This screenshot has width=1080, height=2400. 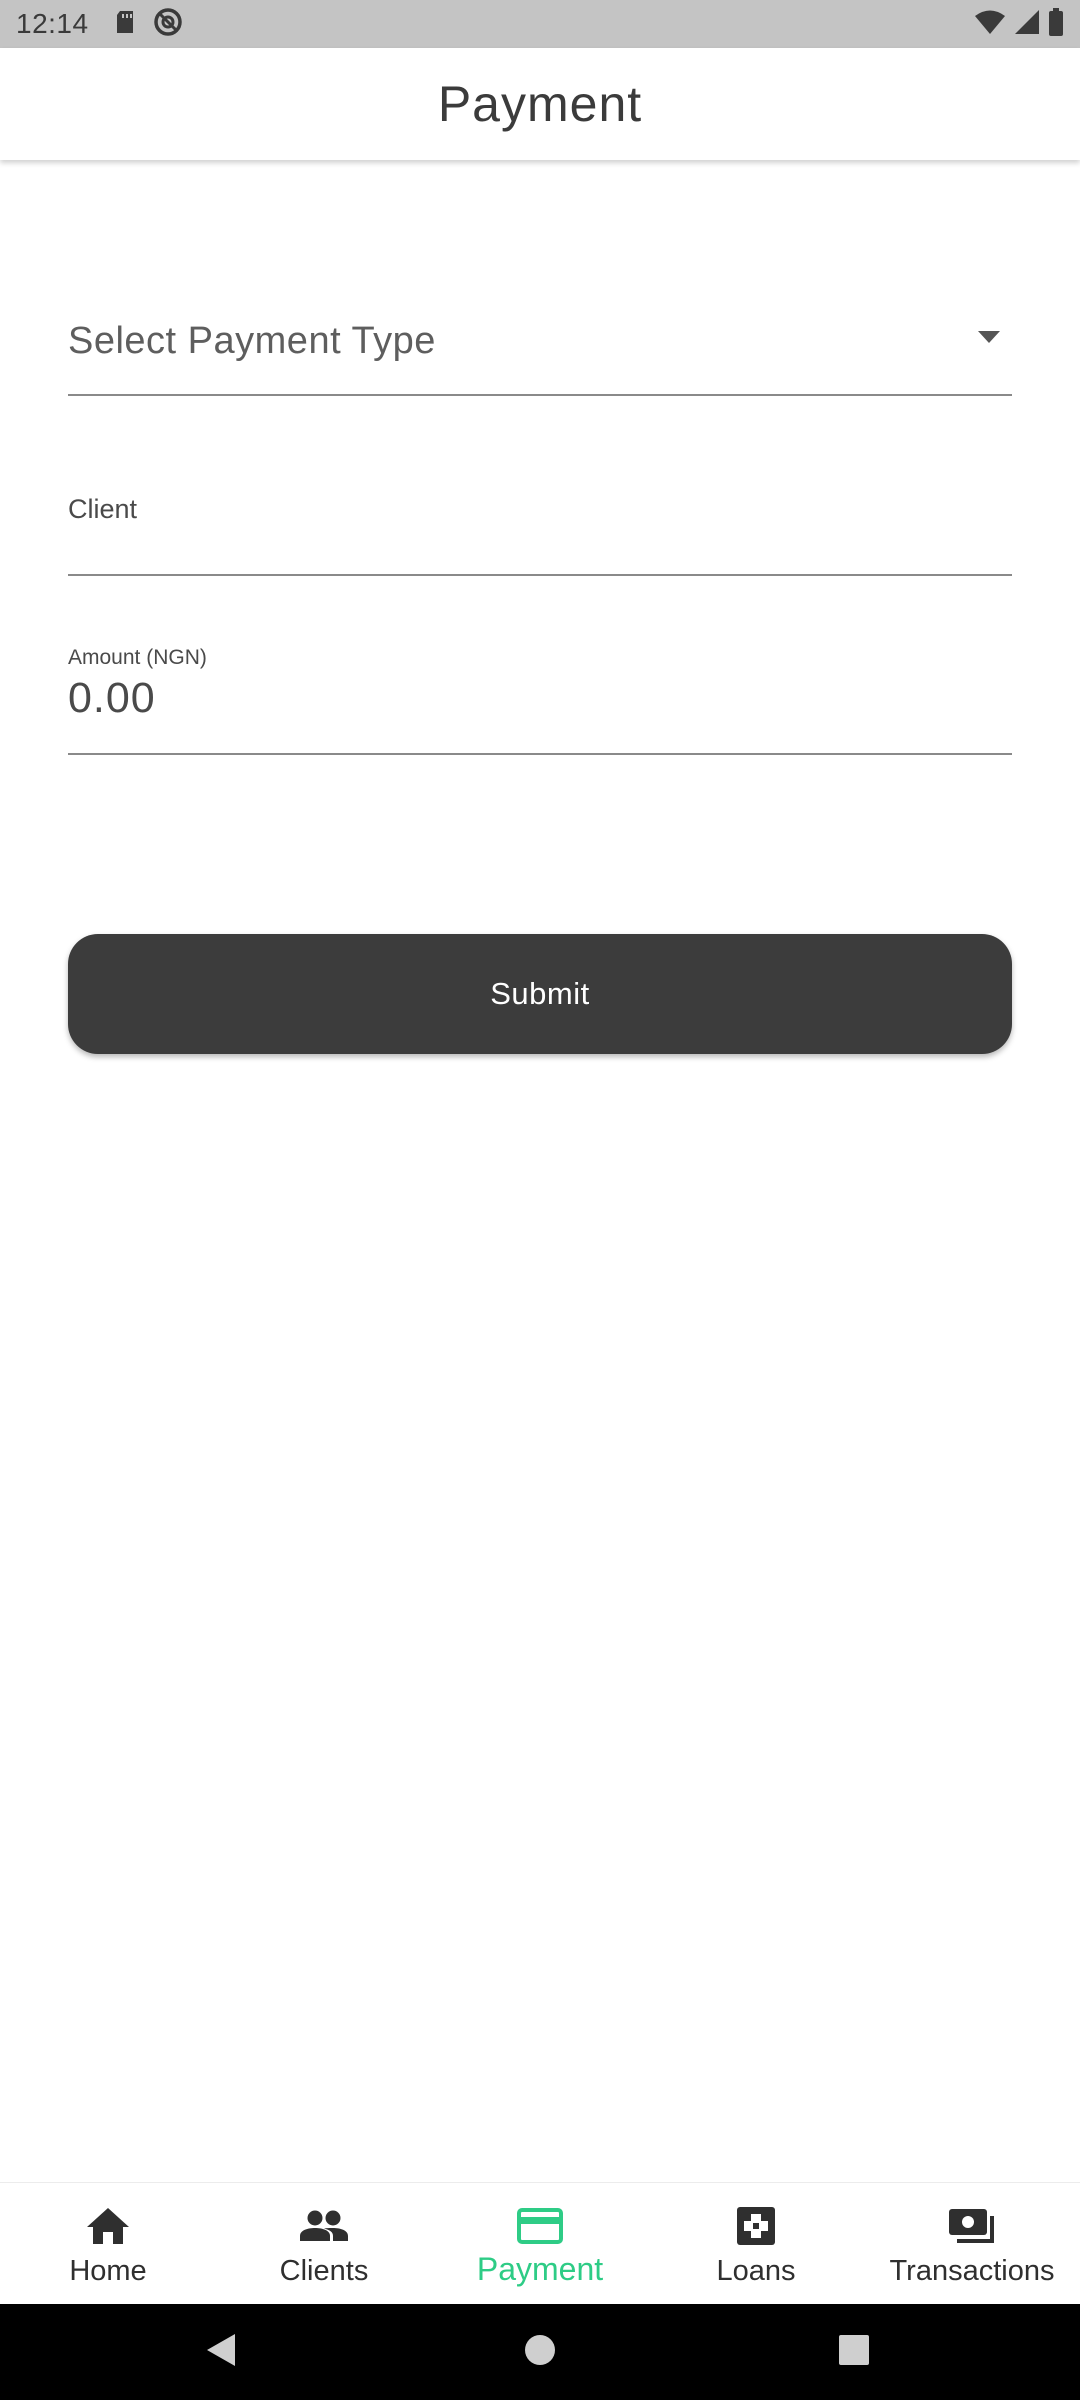 What do you see at coordinates (990, 24) in the screenshot?
I see `wifi-icon` at bounding box center [990, 24].